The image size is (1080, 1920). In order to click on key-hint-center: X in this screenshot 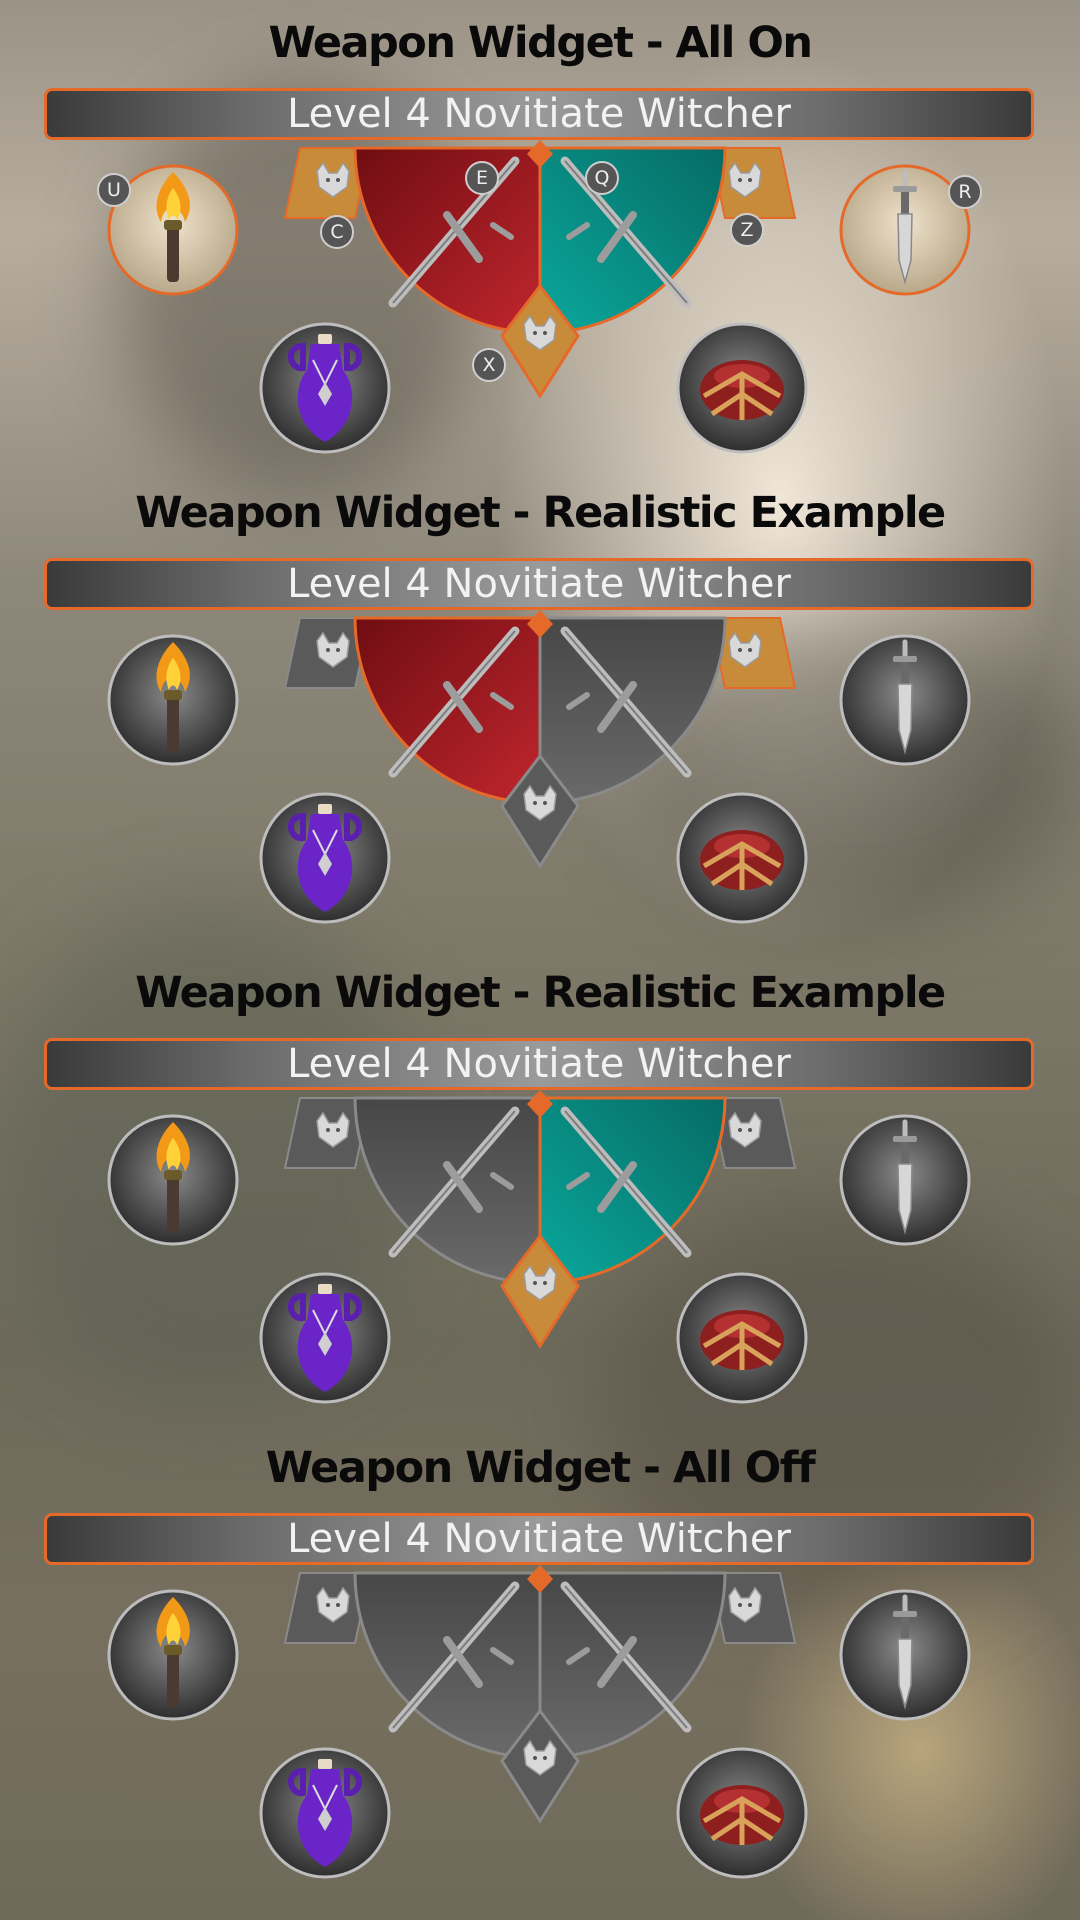, I will do `click(489, 365)`.